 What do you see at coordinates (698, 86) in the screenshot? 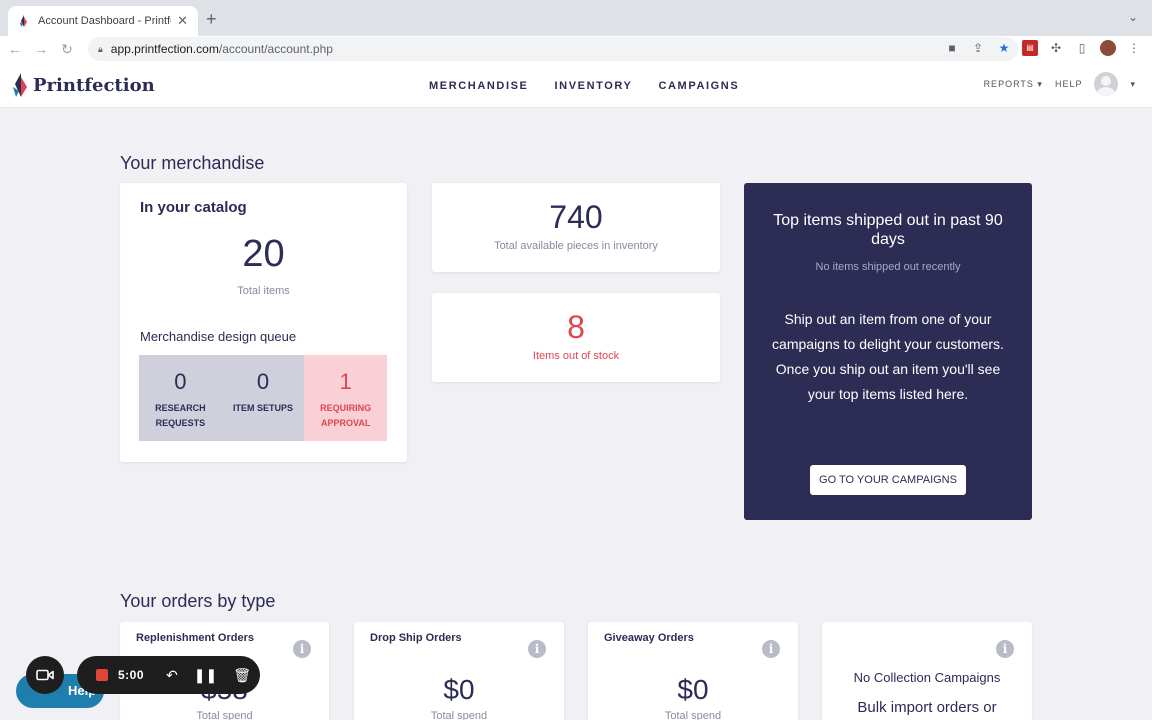
I see `nav-campaigns: CAMPAIGNS` at bounding box center [698, 86].